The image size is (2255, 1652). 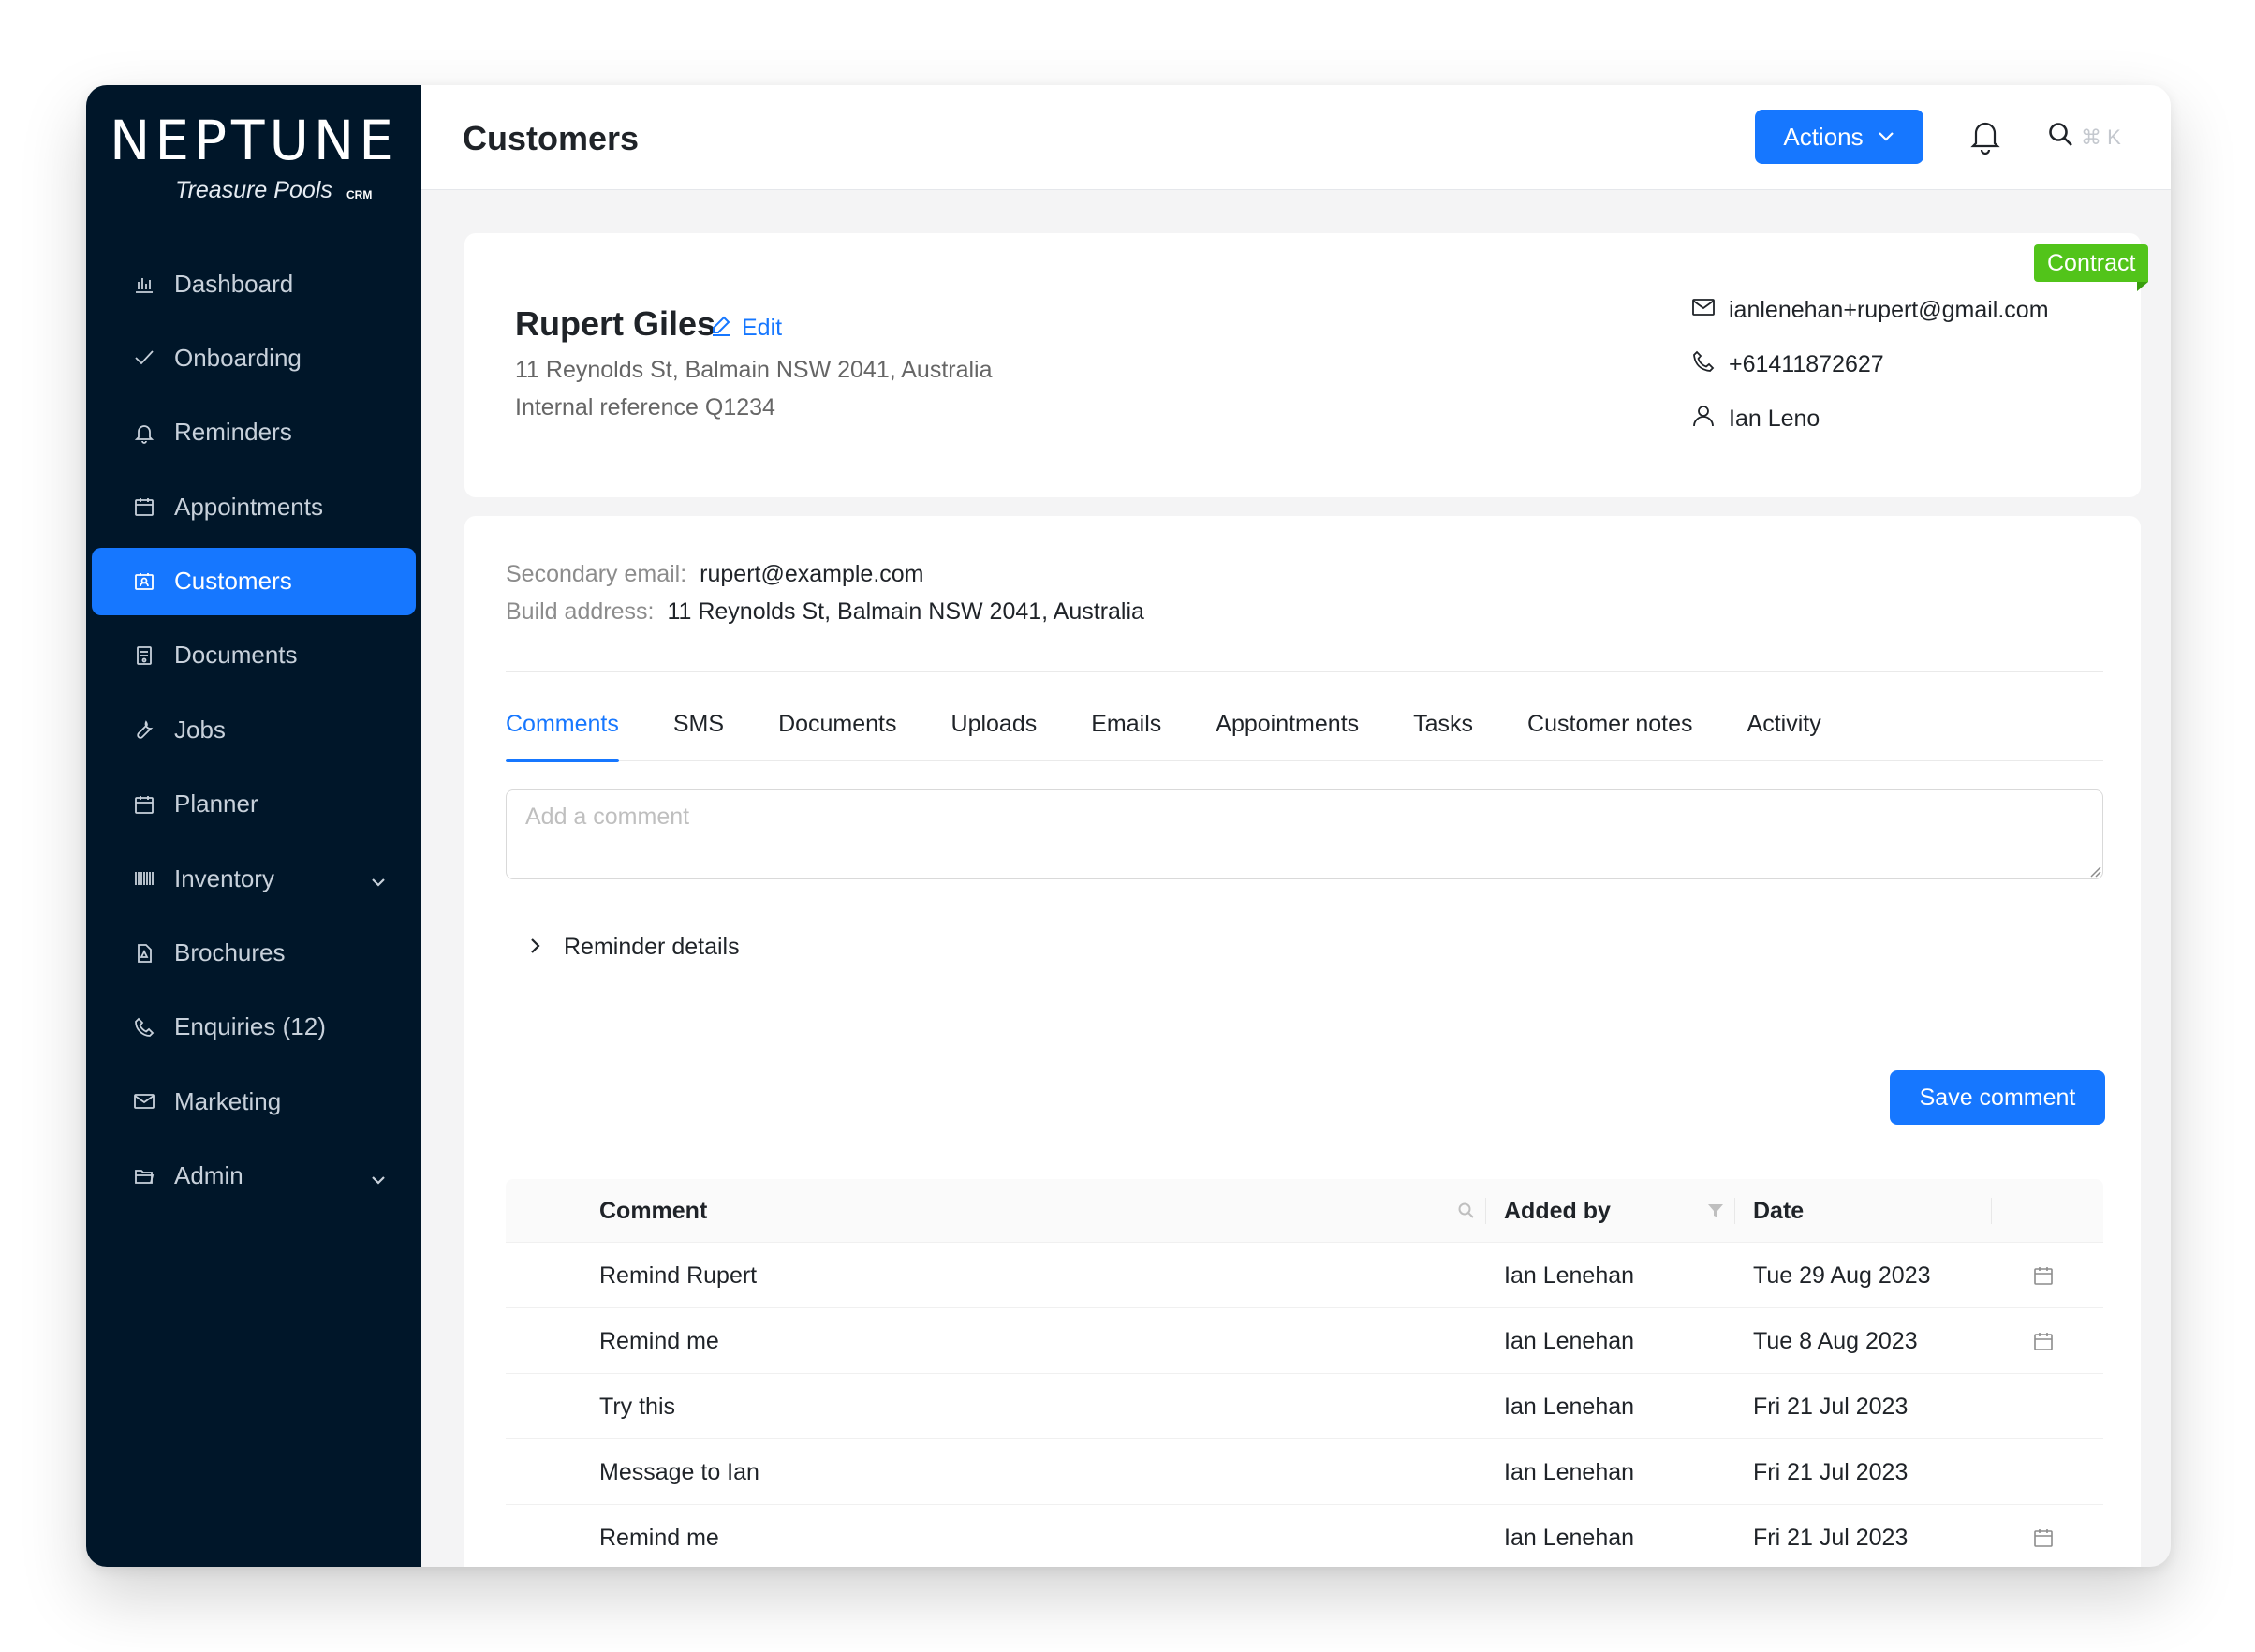 I want to click on sidebar-item-enquiries-12: Enquiries (12), so click(x=254, y=1027).